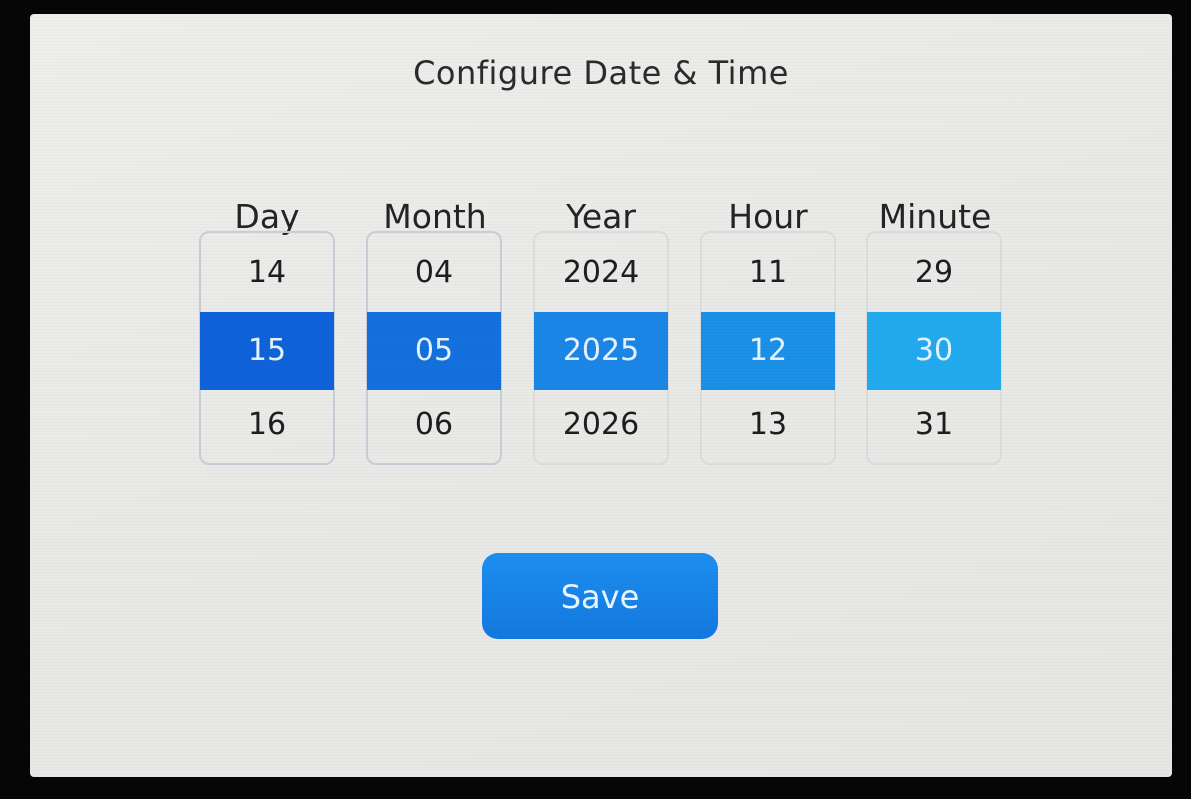 The image size is (1191, 799). I want to click on minute-prev-value: 29, so click(934, 272).